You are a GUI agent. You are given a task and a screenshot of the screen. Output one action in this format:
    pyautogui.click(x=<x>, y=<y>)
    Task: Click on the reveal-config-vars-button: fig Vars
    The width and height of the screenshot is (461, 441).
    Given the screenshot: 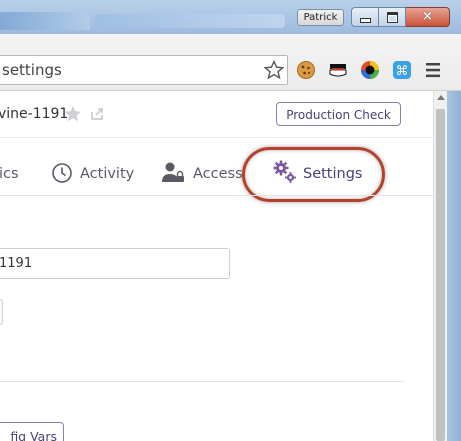 What is the action you would take?
    pyautogui.click(x=32, y=431)
    